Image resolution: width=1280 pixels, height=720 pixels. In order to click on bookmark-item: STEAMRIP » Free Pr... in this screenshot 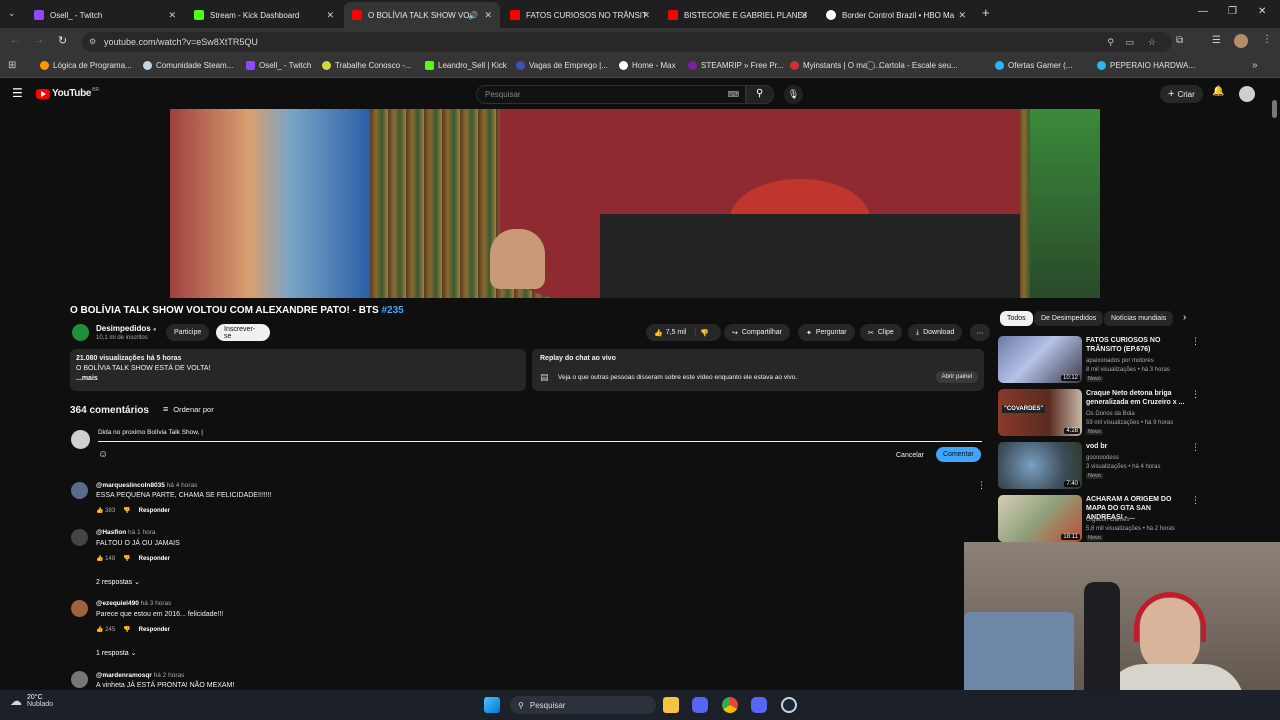, I will do `click(736, 65)`.